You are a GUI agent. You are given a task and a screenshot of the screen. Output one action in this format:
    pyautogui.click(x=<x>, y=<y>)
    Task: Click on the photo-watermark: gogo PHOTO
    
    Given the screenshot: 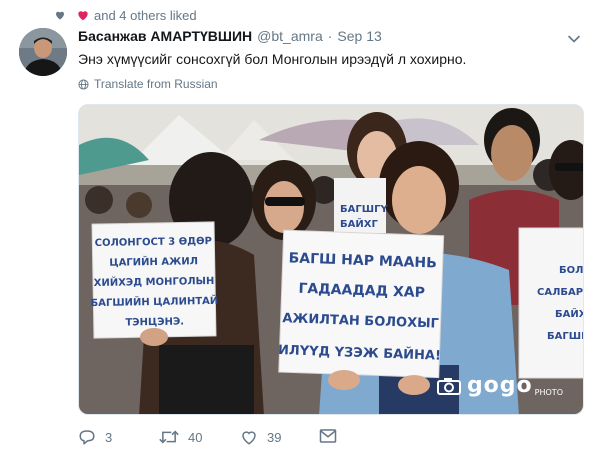 What is the action you would take?
    pyautogui.click(x=499, y=385)
    